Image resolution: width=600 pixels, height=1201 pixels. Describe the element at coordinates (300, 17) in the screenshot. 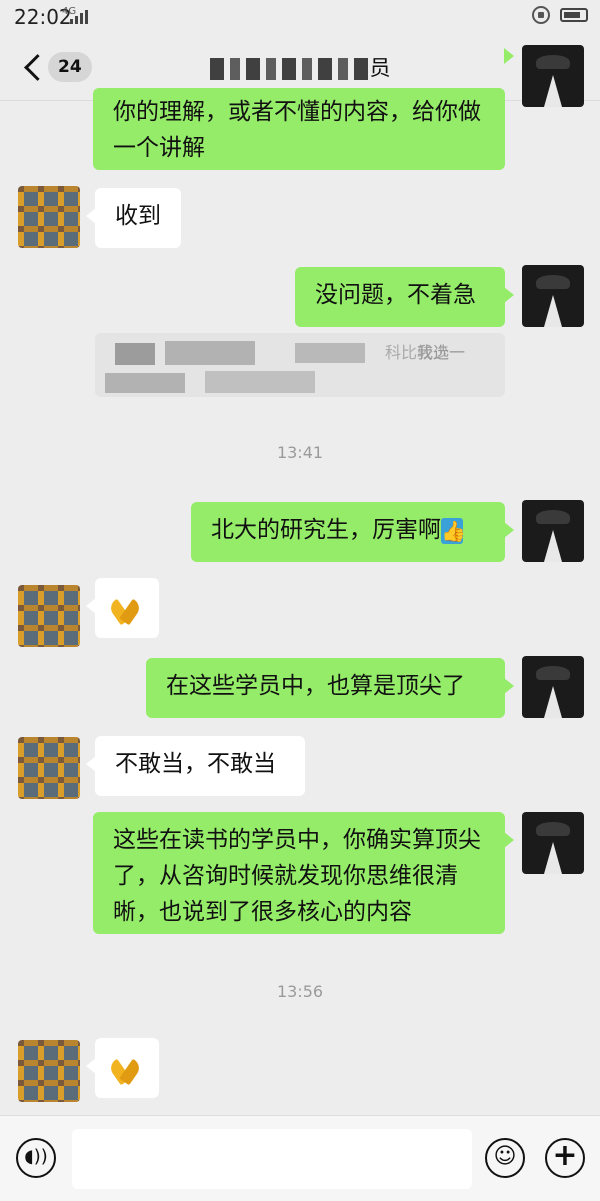

I see `status-bar: 22:02 4G` at that location.